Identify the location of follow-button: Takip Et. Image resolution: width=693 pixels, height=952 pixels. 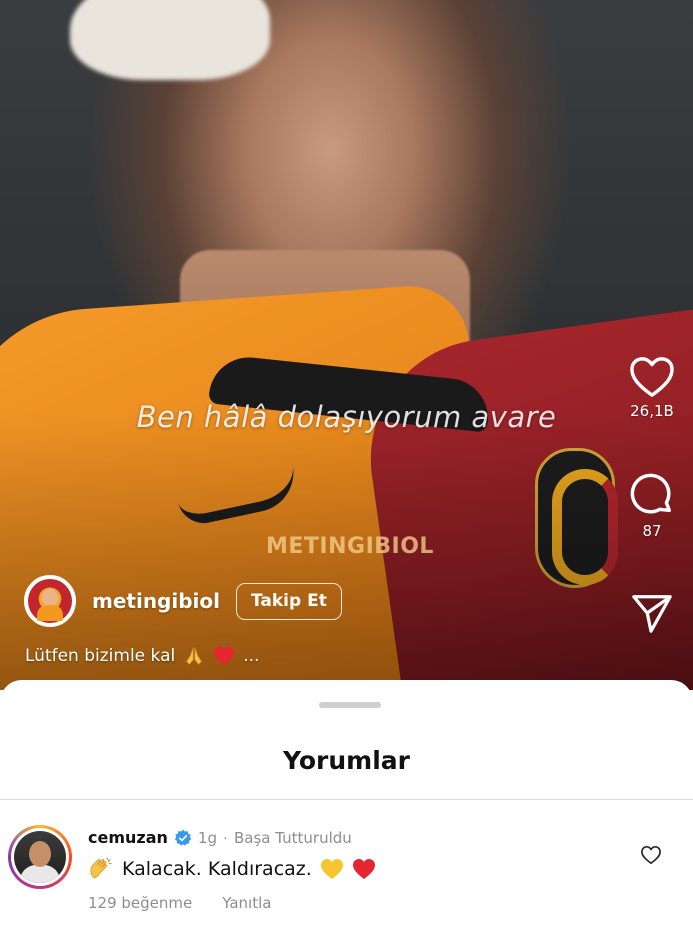
(289, 601).